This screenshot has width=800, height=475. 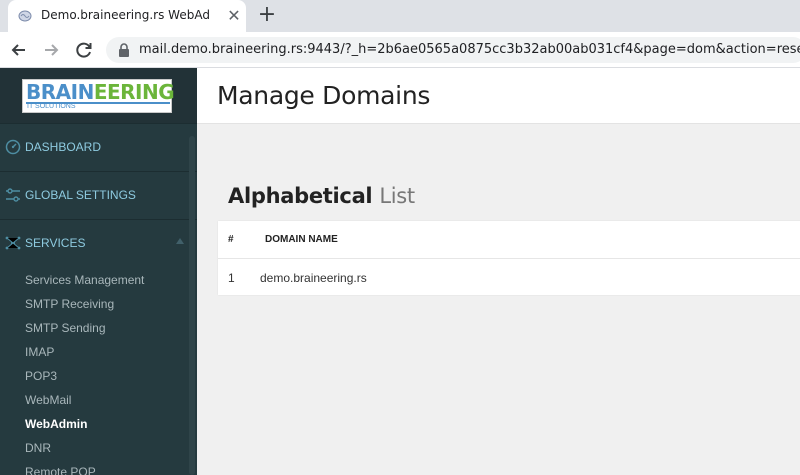 I want to click on browser-tab: Demo.braineering.rs WebAdmin ✕, so click(x=127, y=16).